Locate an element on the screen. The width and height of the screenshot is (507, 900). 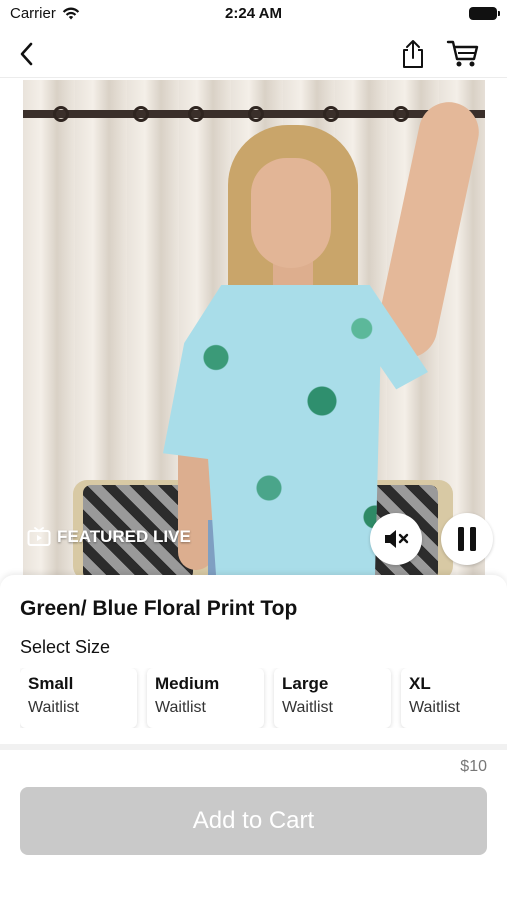
section-divider is located at coordinates (253, 747).